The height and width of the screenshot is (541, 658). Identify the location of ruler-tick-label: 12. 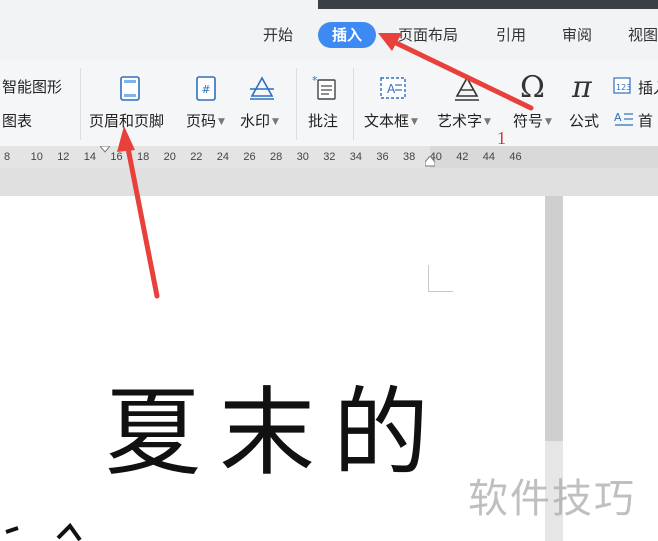
(63, 157).